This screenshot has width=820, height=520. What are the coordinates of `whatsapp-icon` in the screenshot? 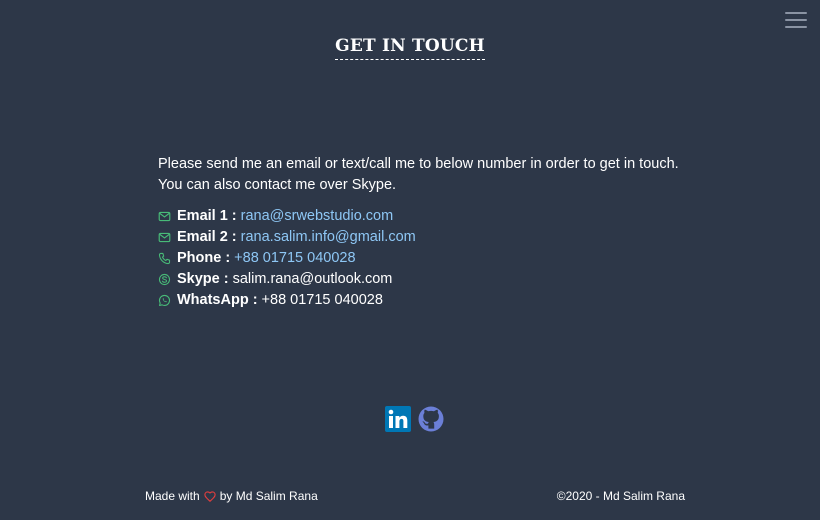 It's located at (164, 300).